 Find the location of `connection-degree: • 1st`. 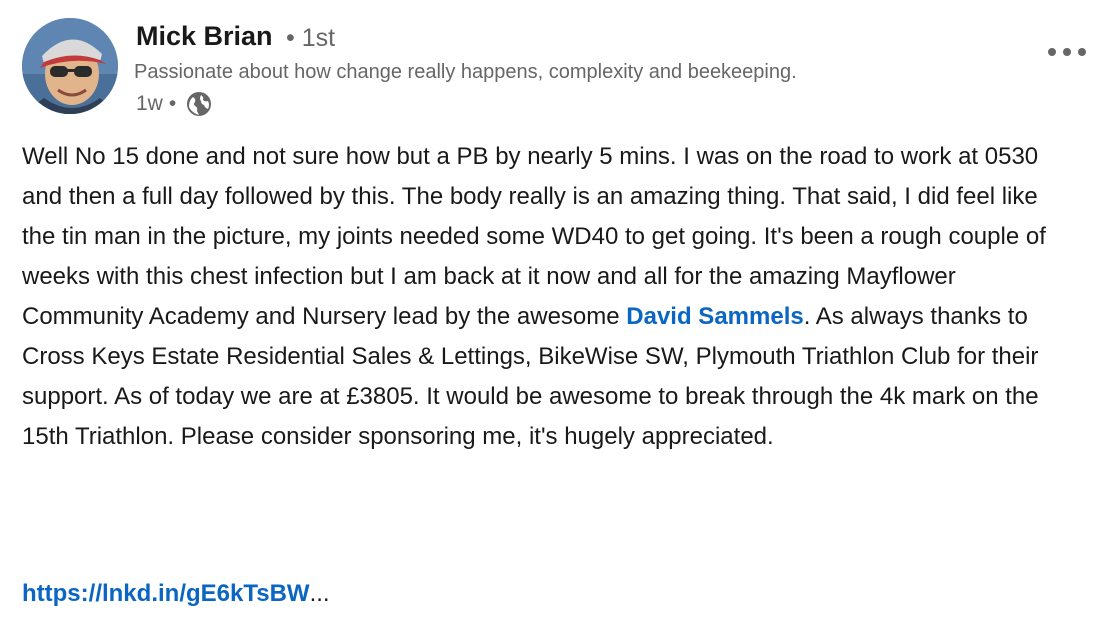

connection-degree: • 1st is located at coordinates (311, 38).